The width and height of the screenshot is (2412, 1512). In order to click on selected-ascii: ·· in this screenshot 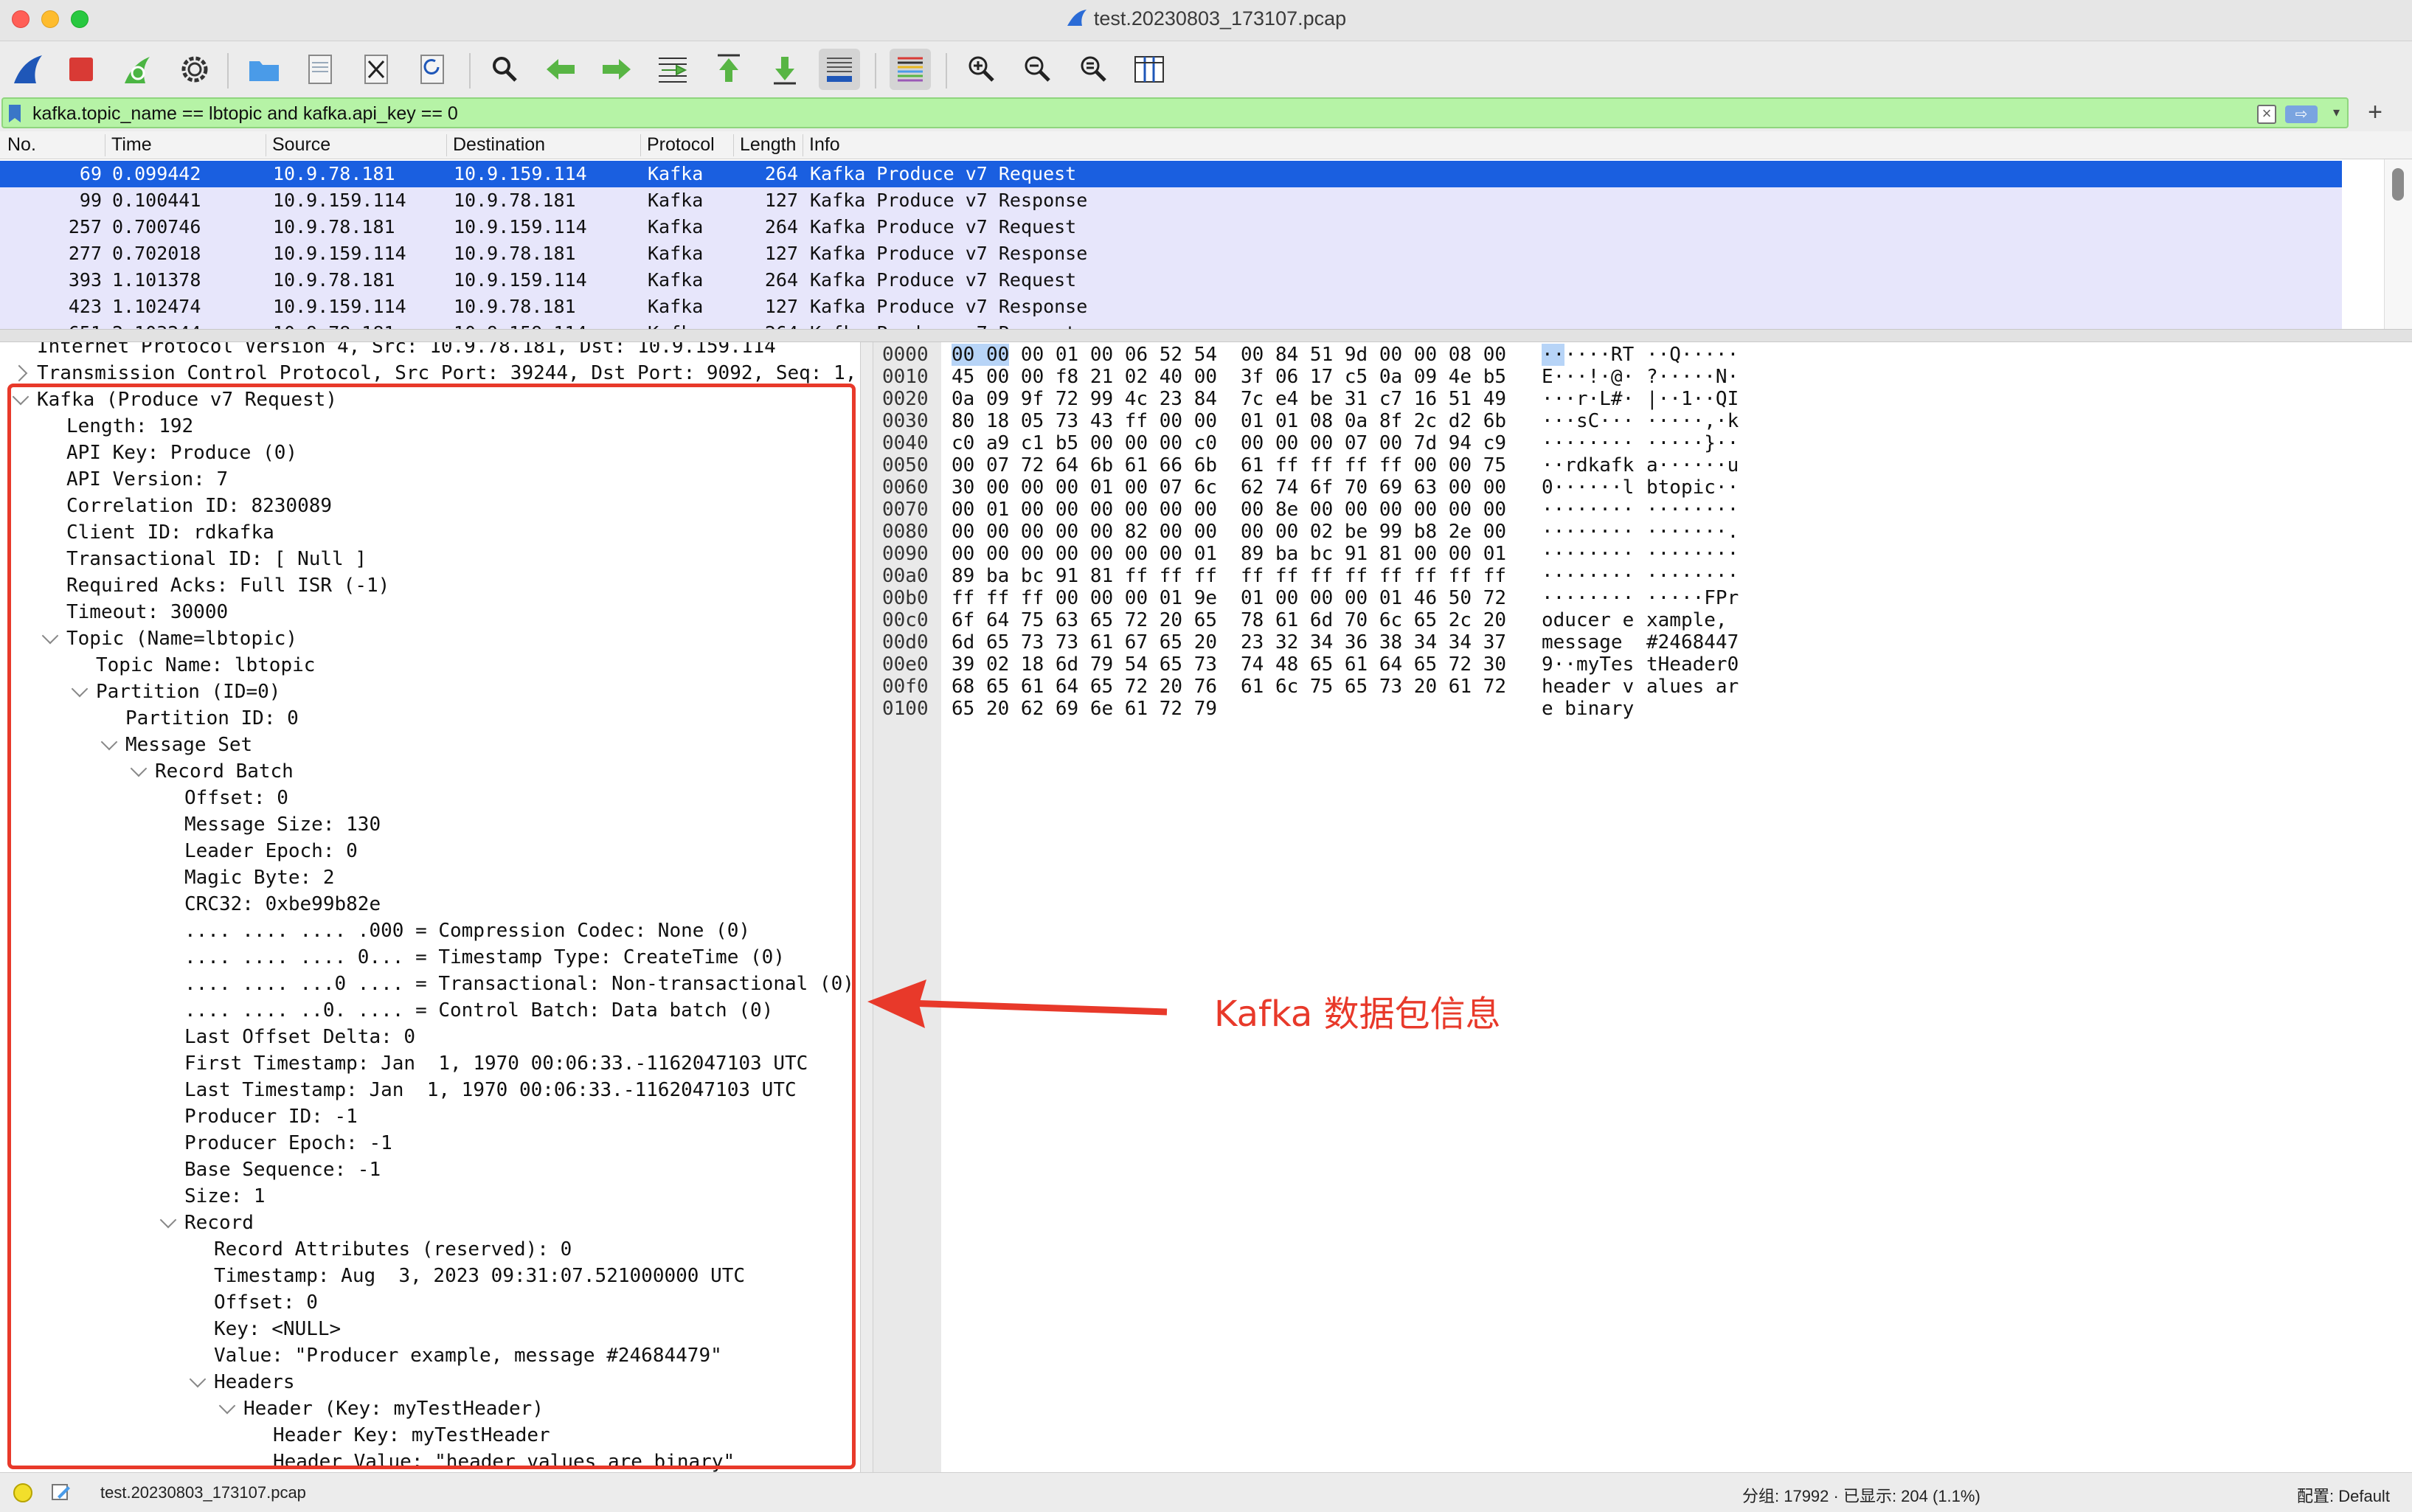, I will do `click(1553, 355)`.